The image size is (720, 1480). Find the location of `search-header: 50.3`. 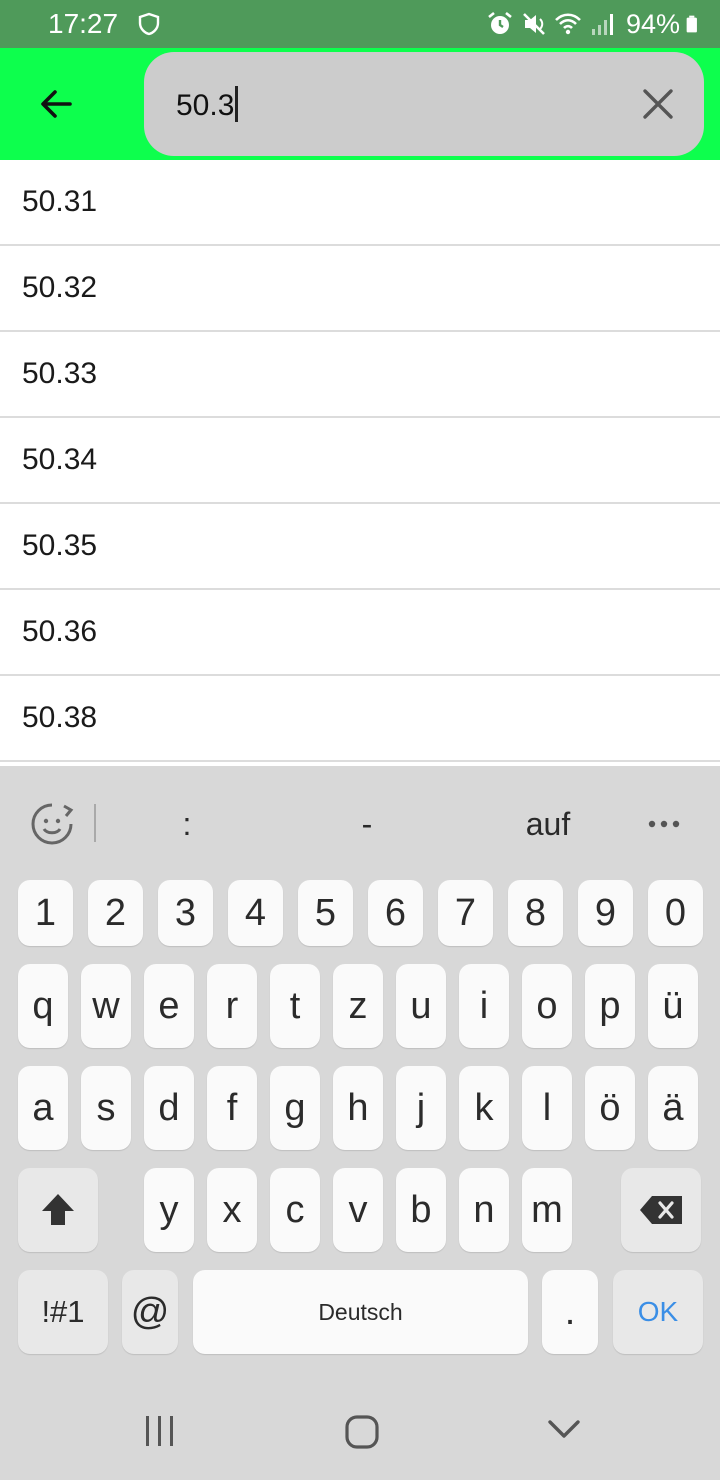

search-header: 50.3 is located at coordinates (360, 104).